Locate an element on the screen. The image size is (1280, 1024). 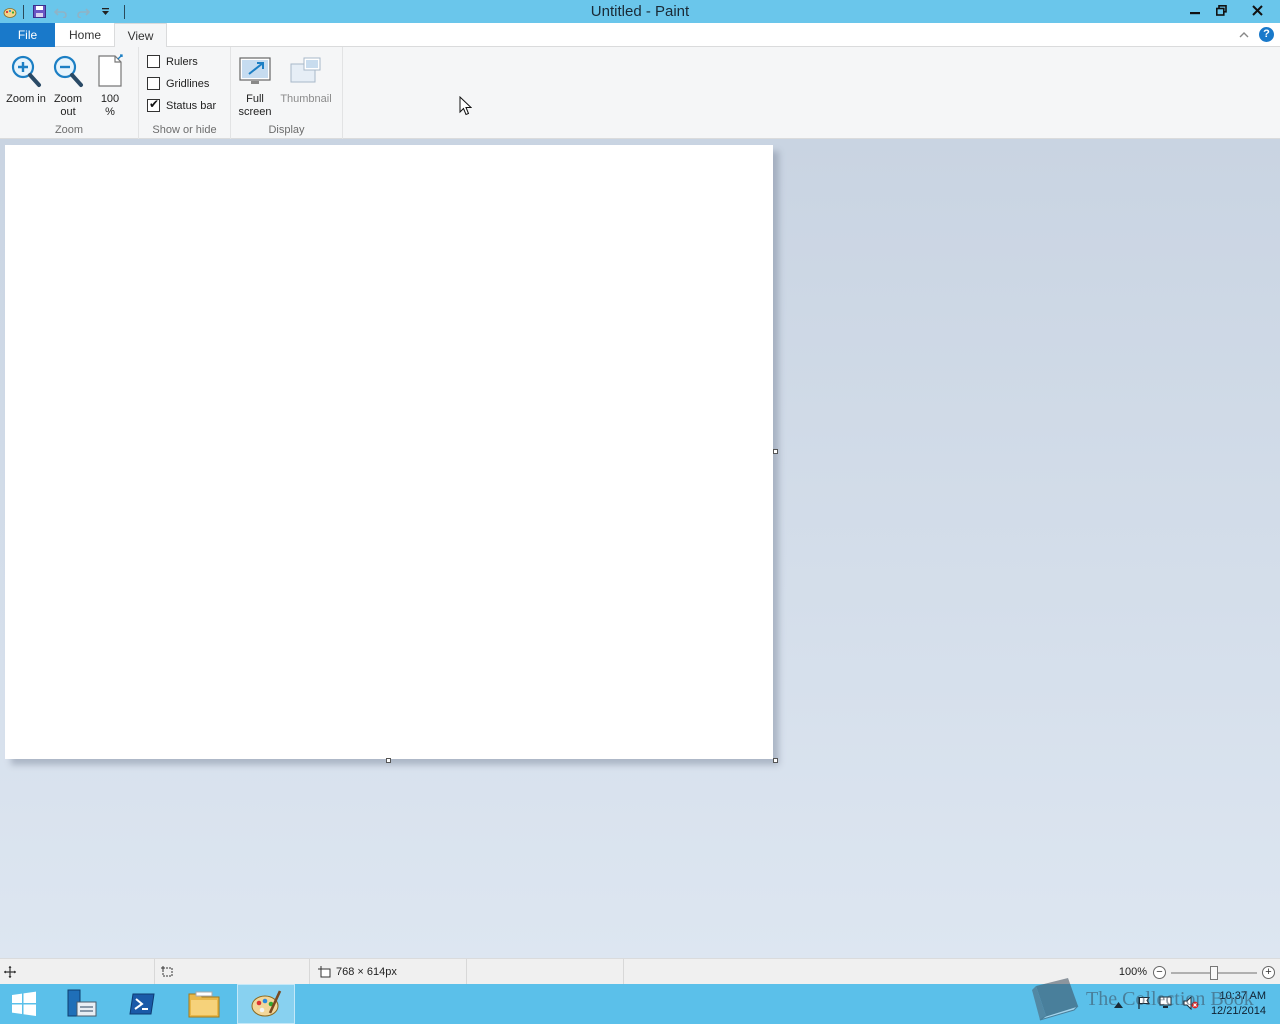
tab-file: File is located at coordinates (27, 35).